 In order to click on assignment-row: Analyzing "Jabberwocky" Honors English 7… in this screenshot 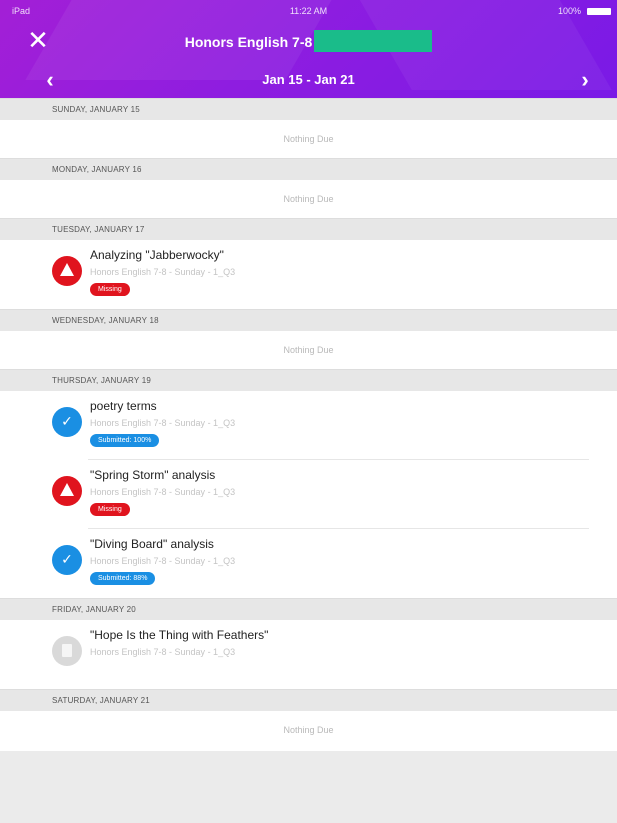, I will do `click(308, 274)`.